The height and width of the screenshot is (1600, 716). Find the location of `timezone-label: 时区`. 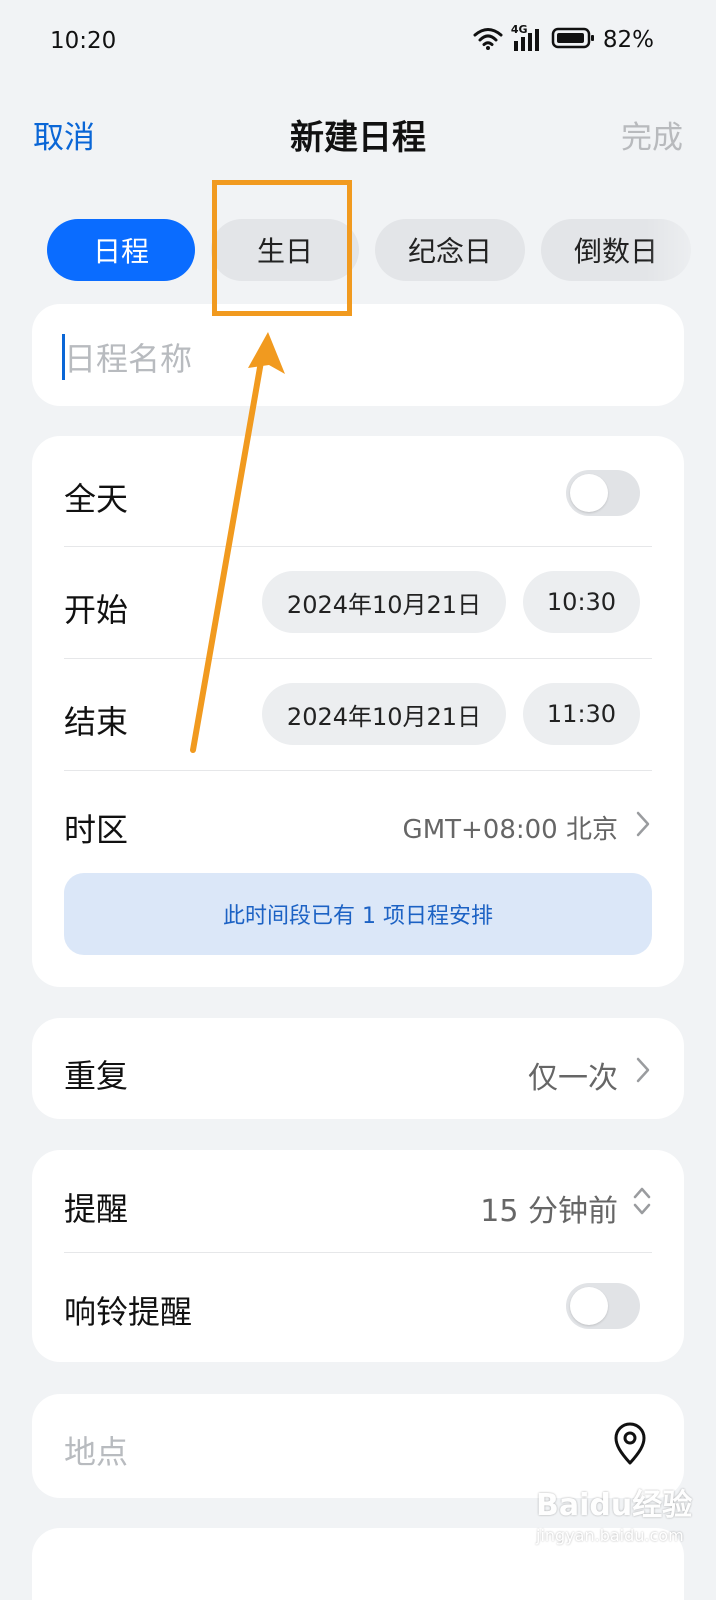

timezone-label: 时区 is located at coordinates (96, 830).